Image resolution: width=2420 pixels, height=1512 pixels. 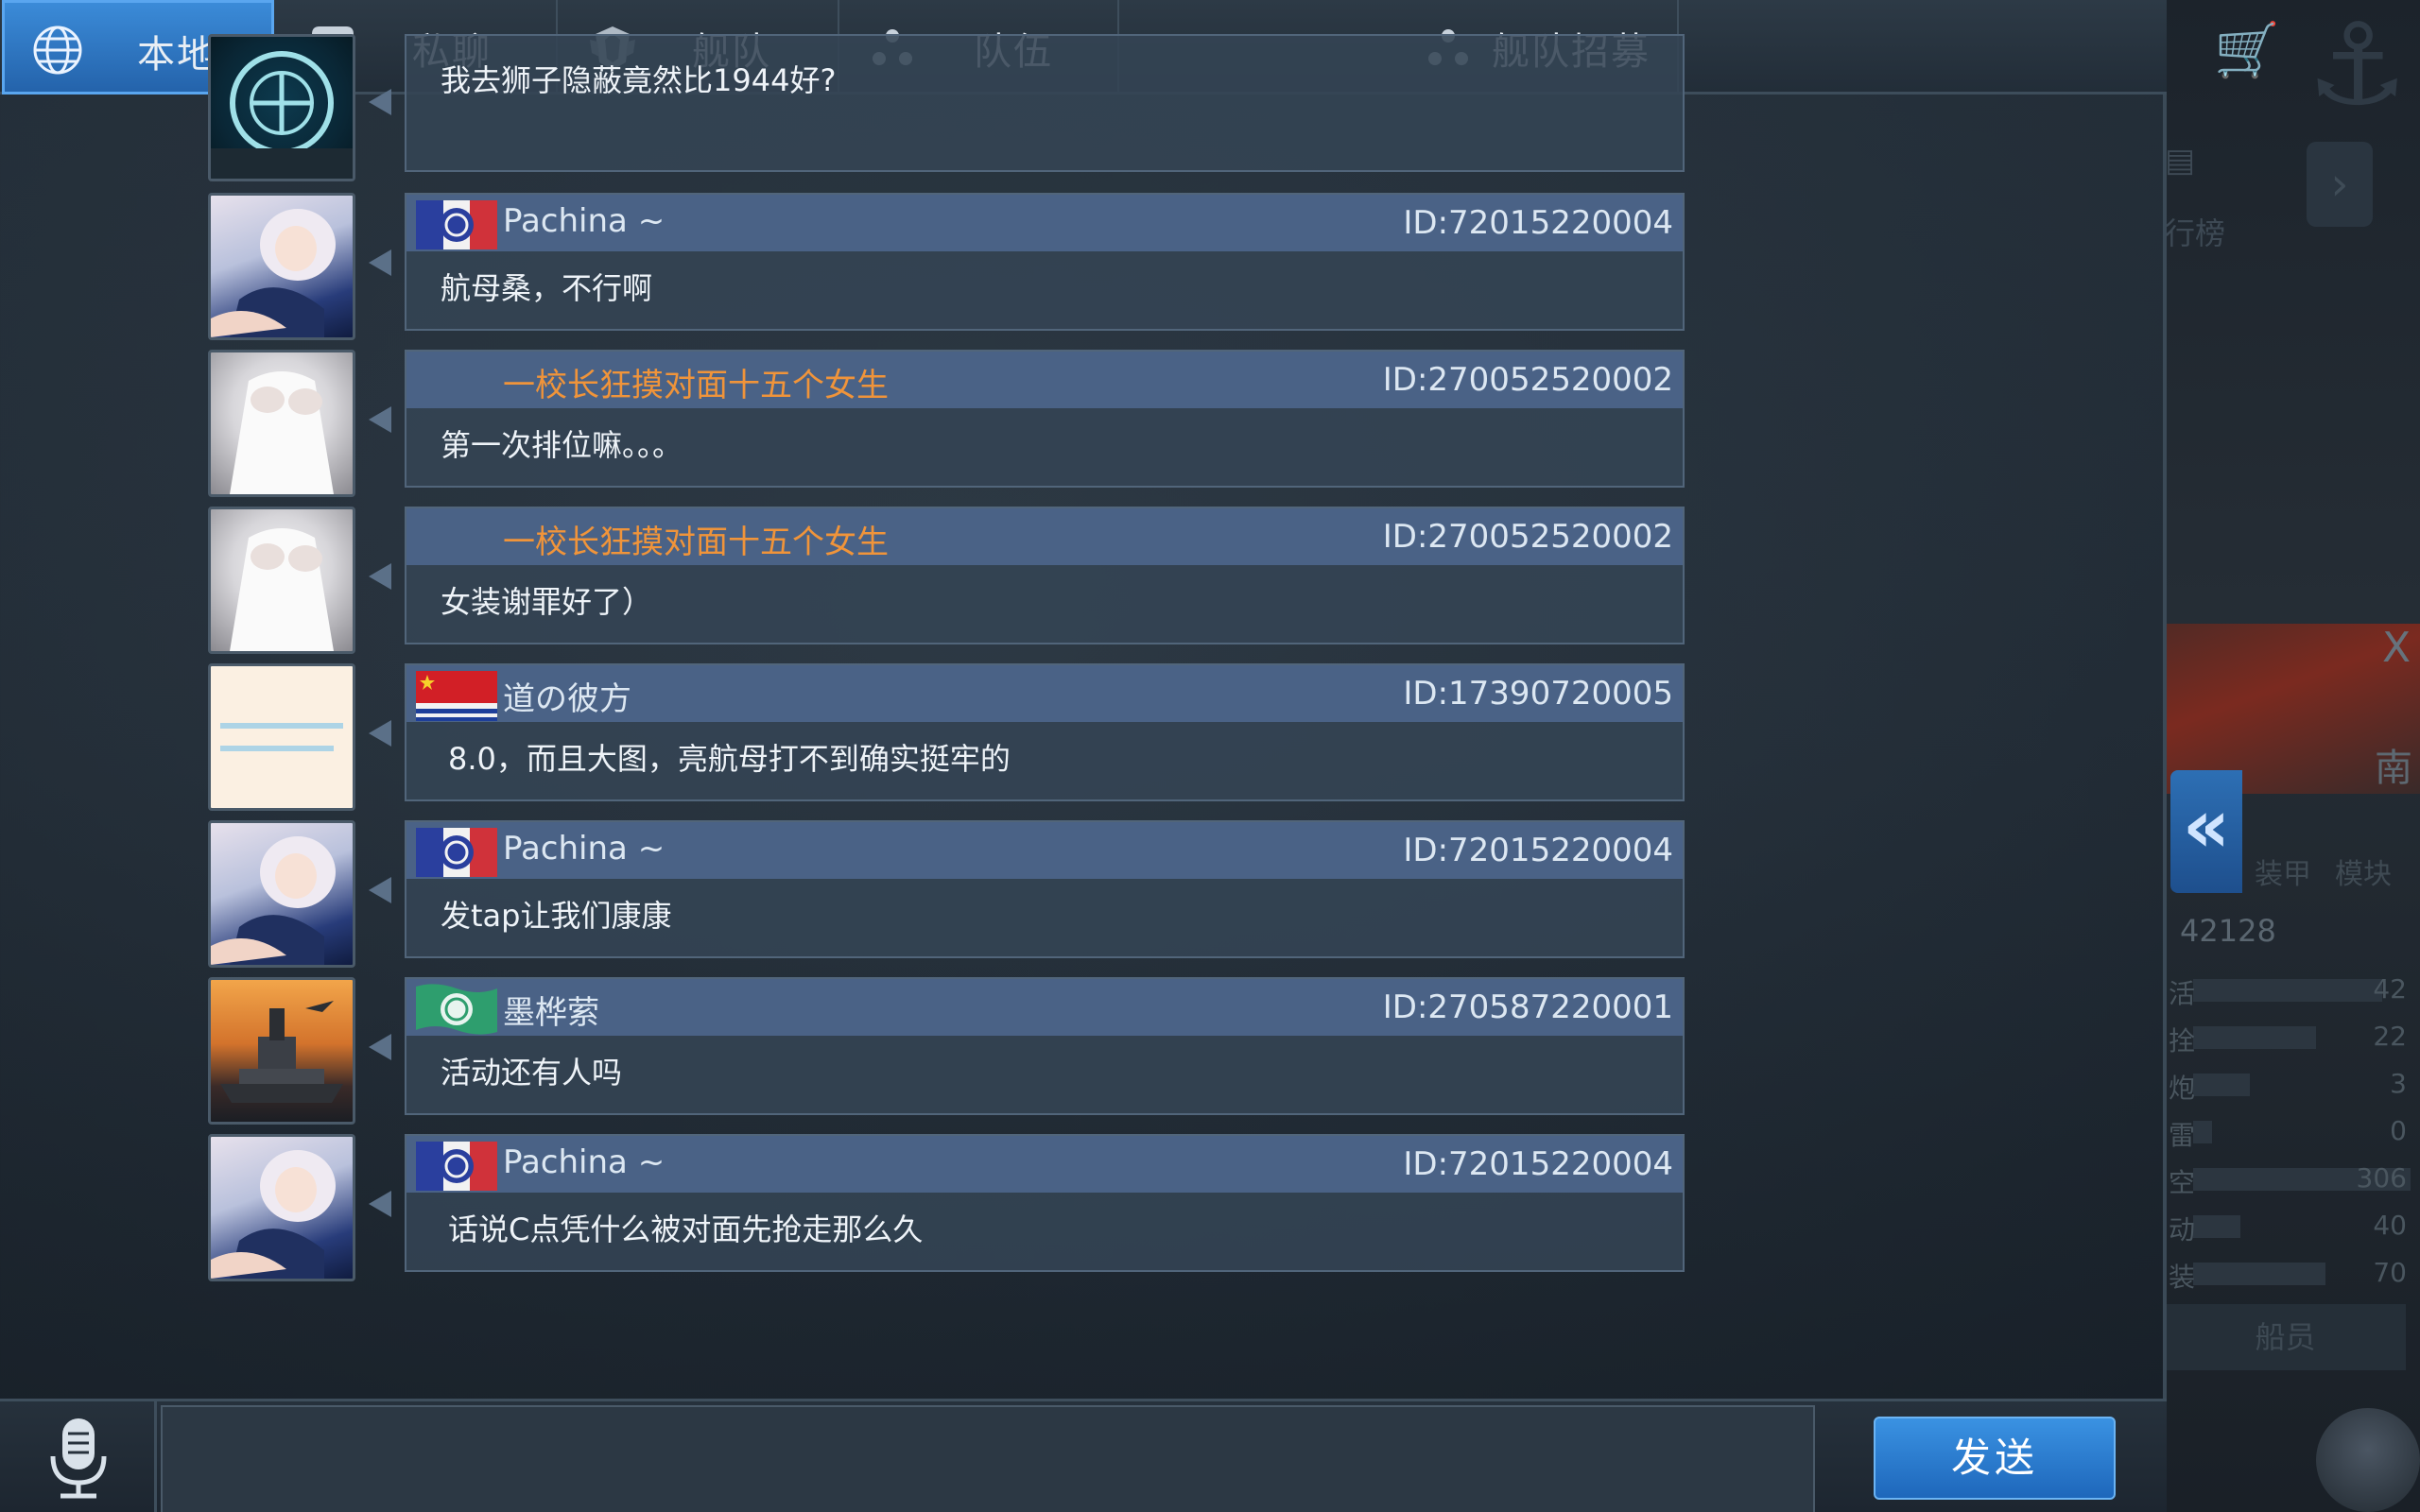 What do you see at coordinates (2390, 989) in the screenshot?
I see `stat-value: 42` at bounding box center [2390, 989].